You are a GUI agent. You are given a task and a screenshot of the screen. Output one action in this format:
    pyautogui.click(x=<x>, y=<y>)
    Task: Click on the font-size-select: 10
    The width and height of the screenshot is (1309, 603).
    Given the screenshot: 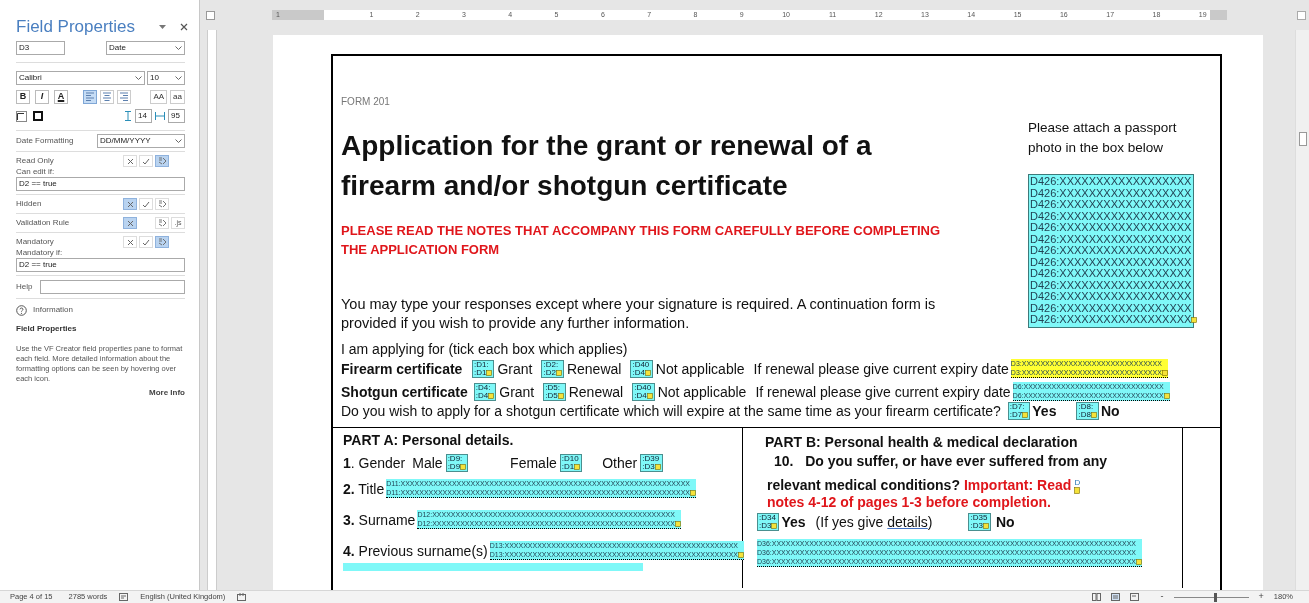 What is the action you would take?
    pyautogui.click(x=166, y=78)
    